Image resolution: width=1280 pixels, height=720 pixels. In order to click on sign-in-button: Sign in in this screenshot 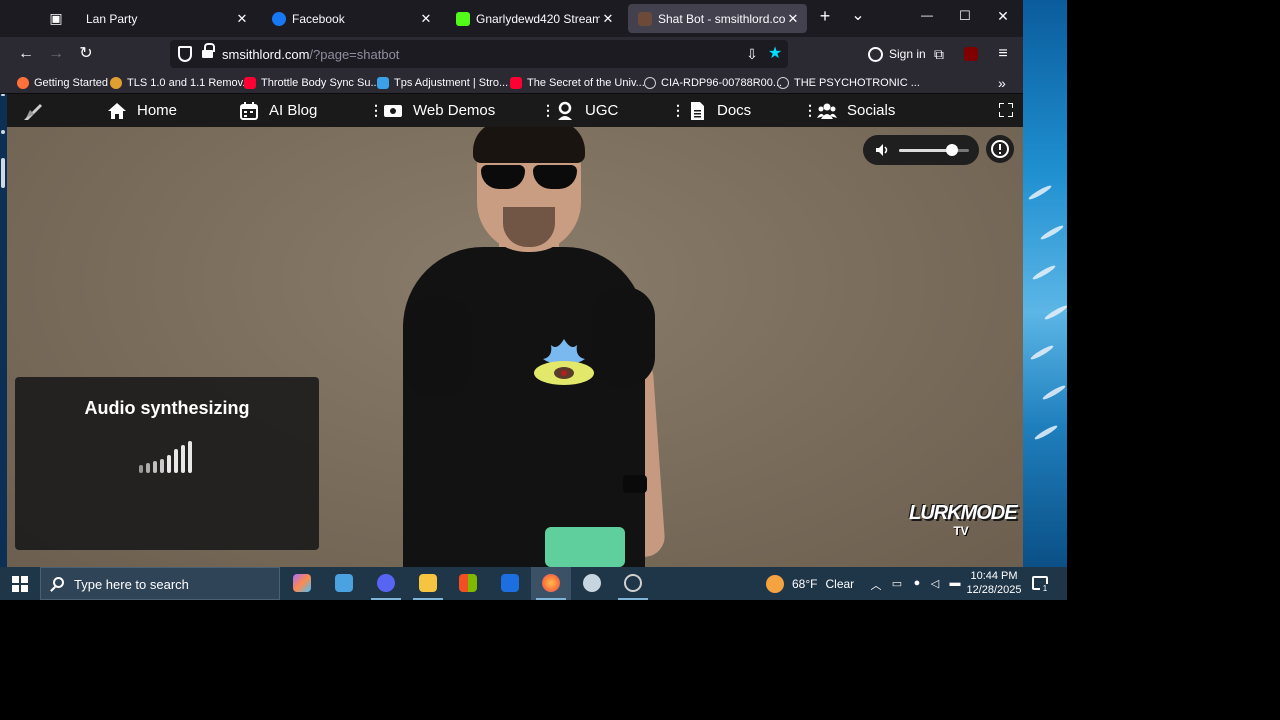, I will do `click(897, 54)`.